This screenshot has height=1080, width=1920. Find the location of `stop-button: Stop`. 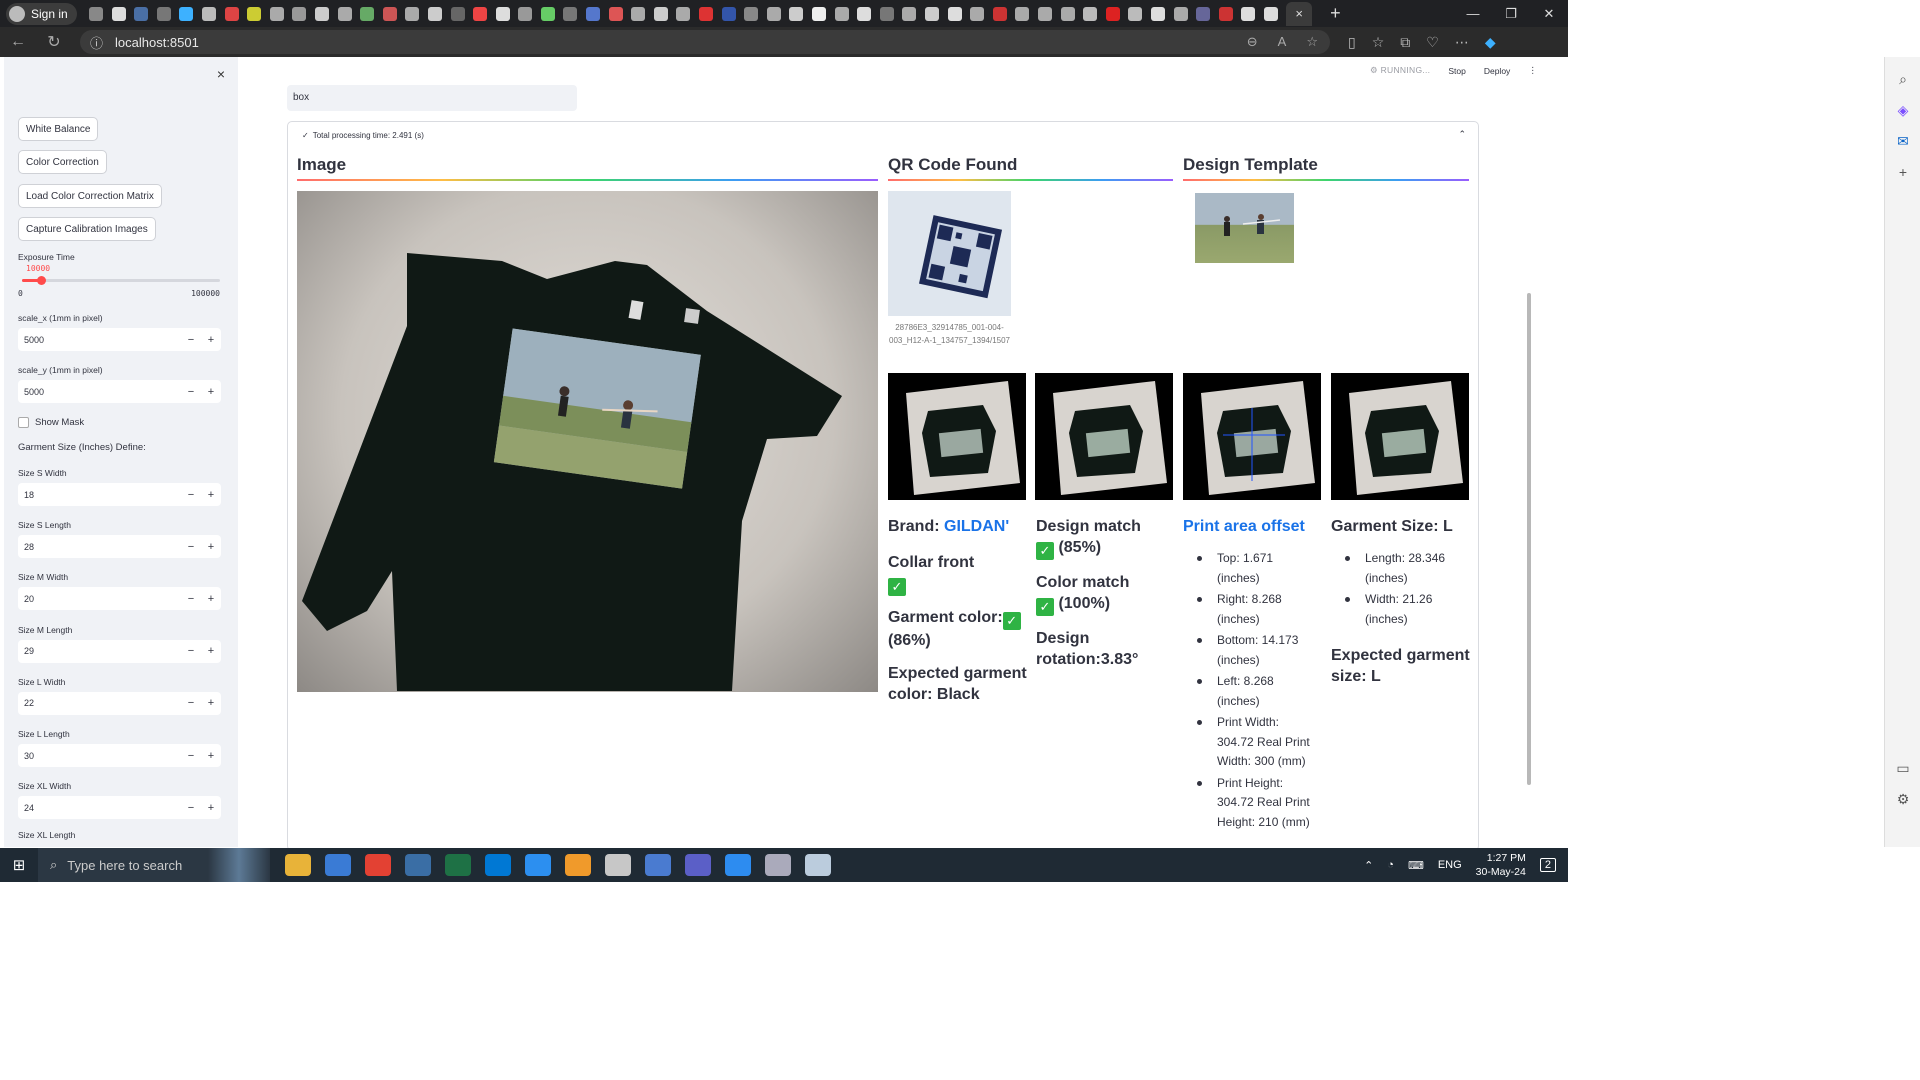

stop-button: Stop is located at coordinates (1457, 71).